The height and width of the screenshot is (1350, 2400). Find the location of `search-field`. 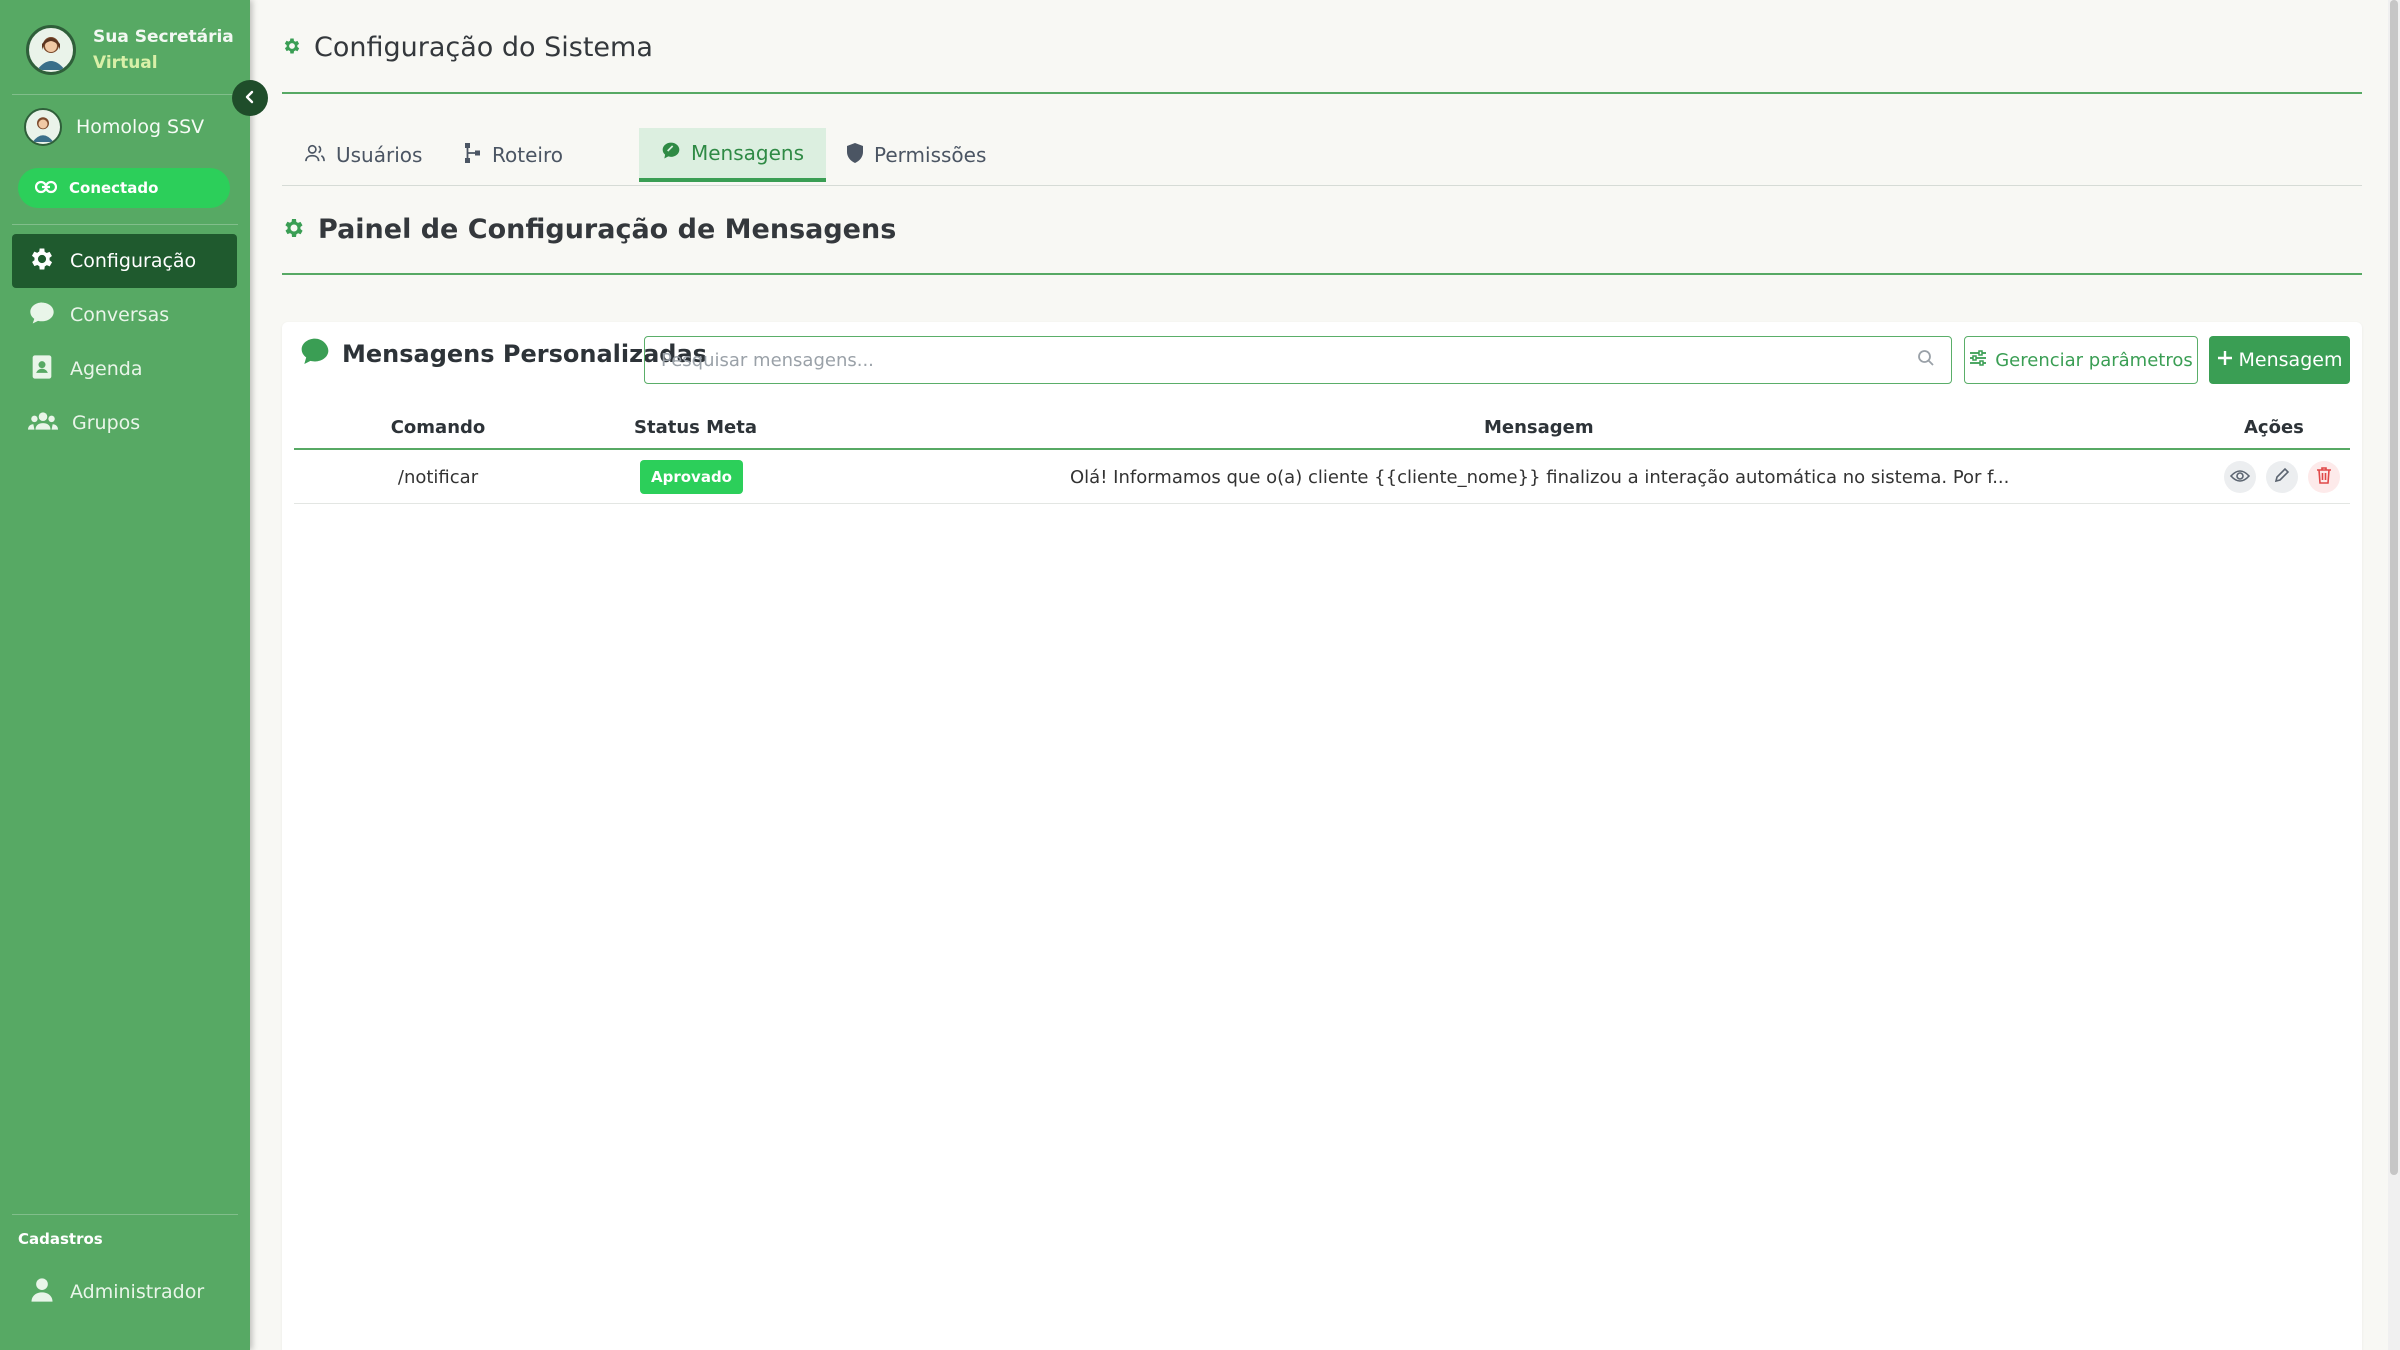

search-field is located at coordinates (1298, 360).